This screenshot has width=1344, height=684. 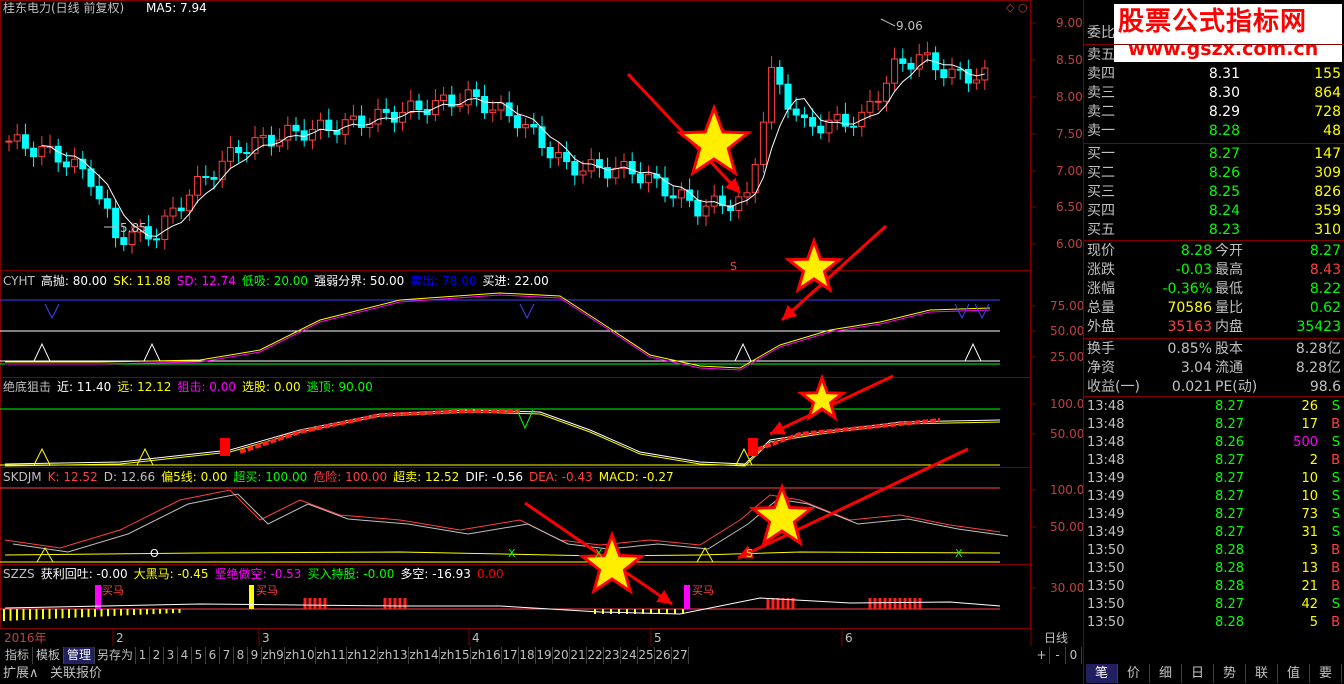 What do you see at coordinates (48, 655) in the screenshot?
I see `indicator-tab: 模板` at bounding box center [48, 655].